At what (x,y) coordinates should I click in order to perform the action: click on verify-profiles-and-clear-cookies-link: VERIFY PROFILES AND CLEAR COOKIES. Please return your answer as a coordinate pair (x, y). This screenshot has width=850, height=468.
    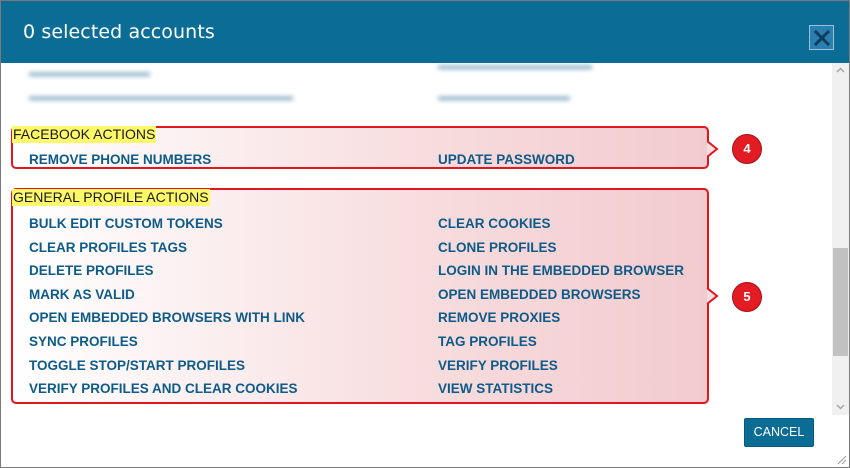
    Looking at the image, I should click on (163, 389).